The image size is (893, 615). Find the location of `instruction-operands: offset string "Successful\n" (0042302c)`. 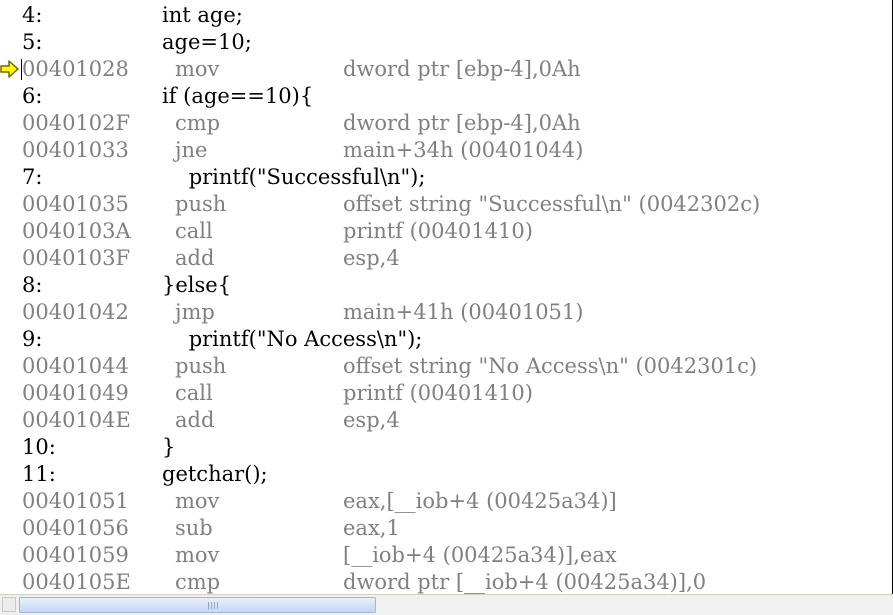

instruction-operands: offset string "Successful\n" (0042302c) is located at coordinates (552, 204).